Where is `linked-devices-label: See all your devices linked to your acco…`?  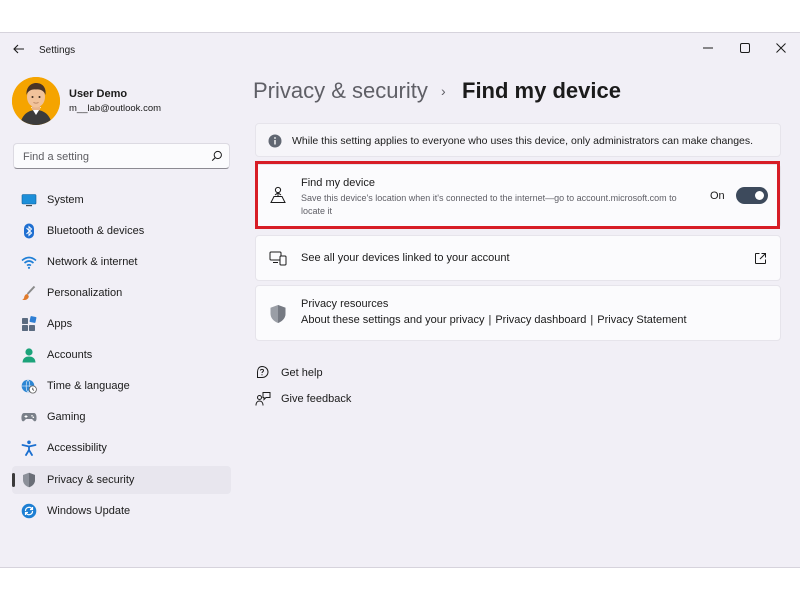
linked-devices-label: See all your devices linked to your acco… is located at coordinates (405, 258).